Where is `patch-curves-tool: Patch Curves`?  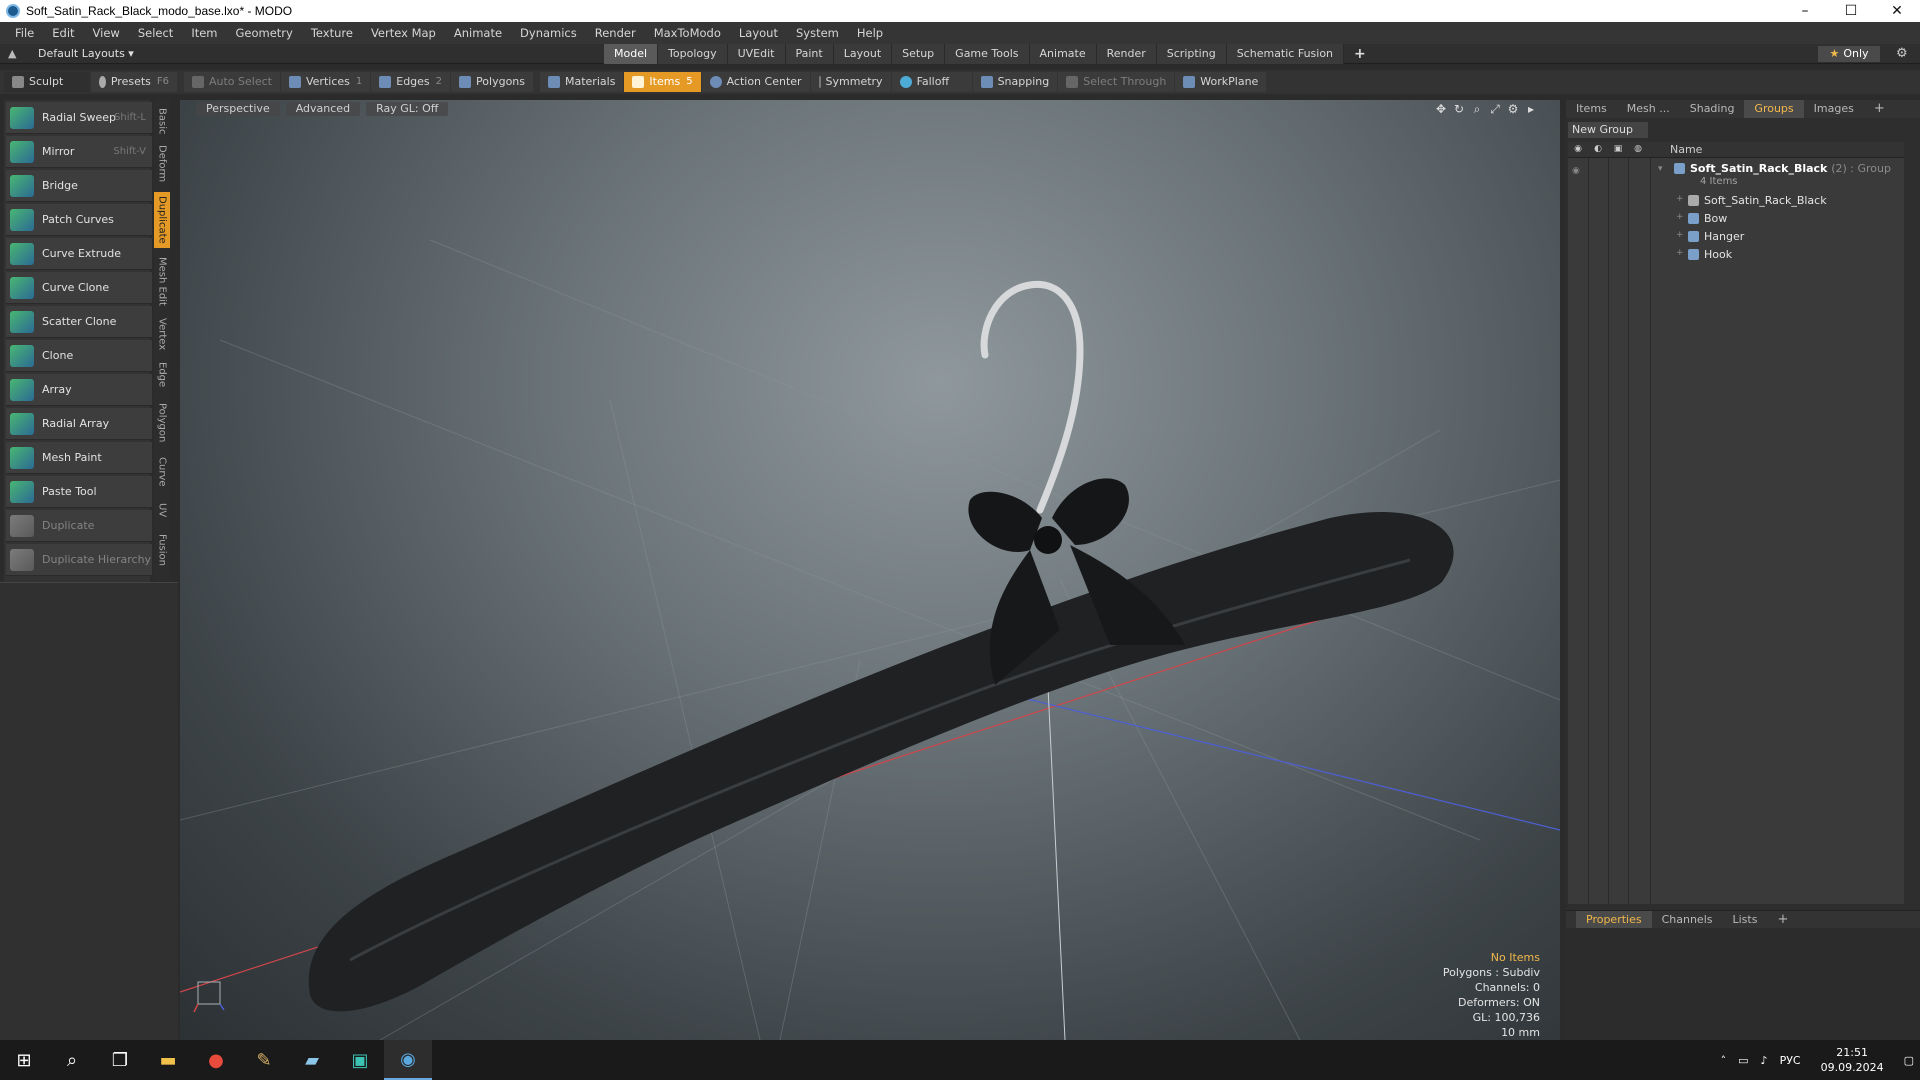 patch-curves-tool: Patch Curves is located at coordinates (79, 220).